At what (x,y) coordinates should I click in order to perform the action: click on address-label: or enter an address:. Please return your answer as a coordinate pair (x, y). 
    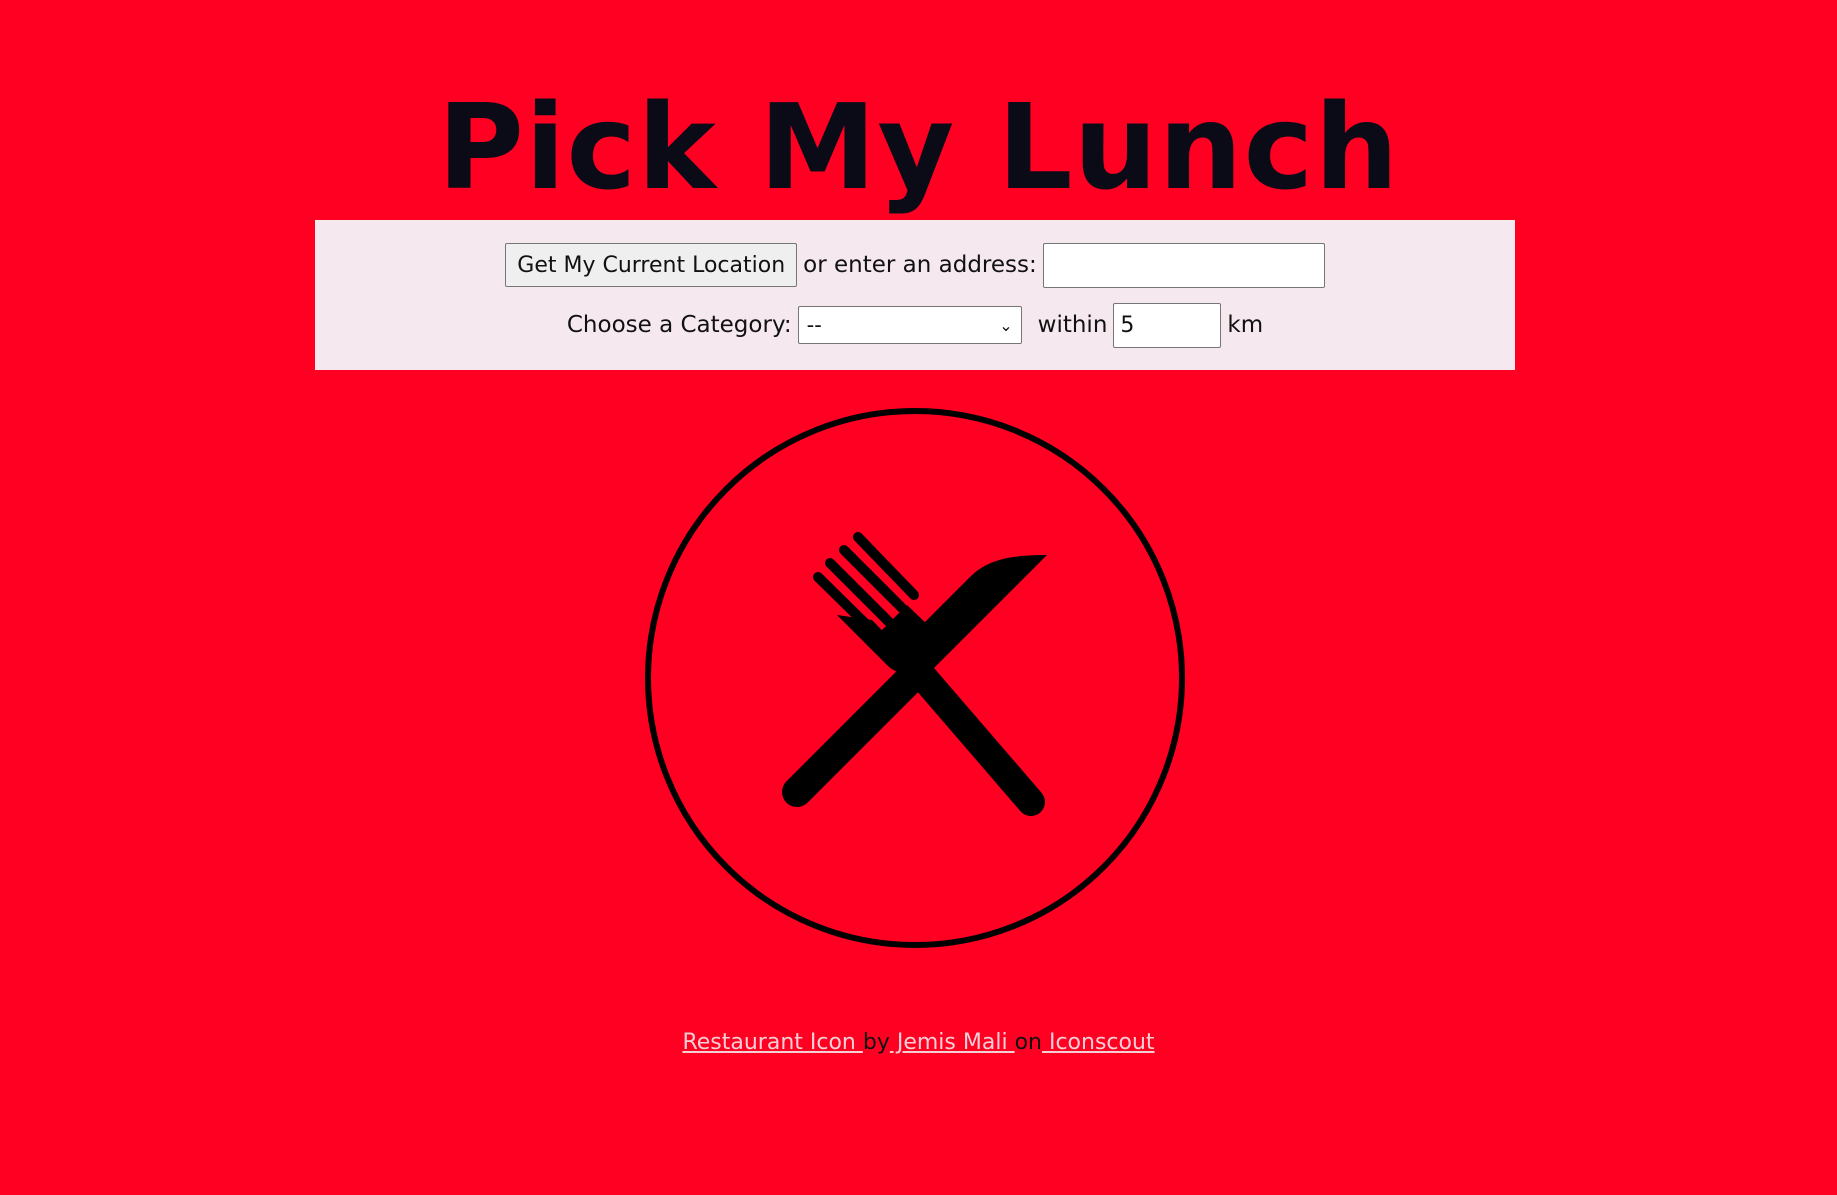
    Looking at the image, I should click on (920, 265).